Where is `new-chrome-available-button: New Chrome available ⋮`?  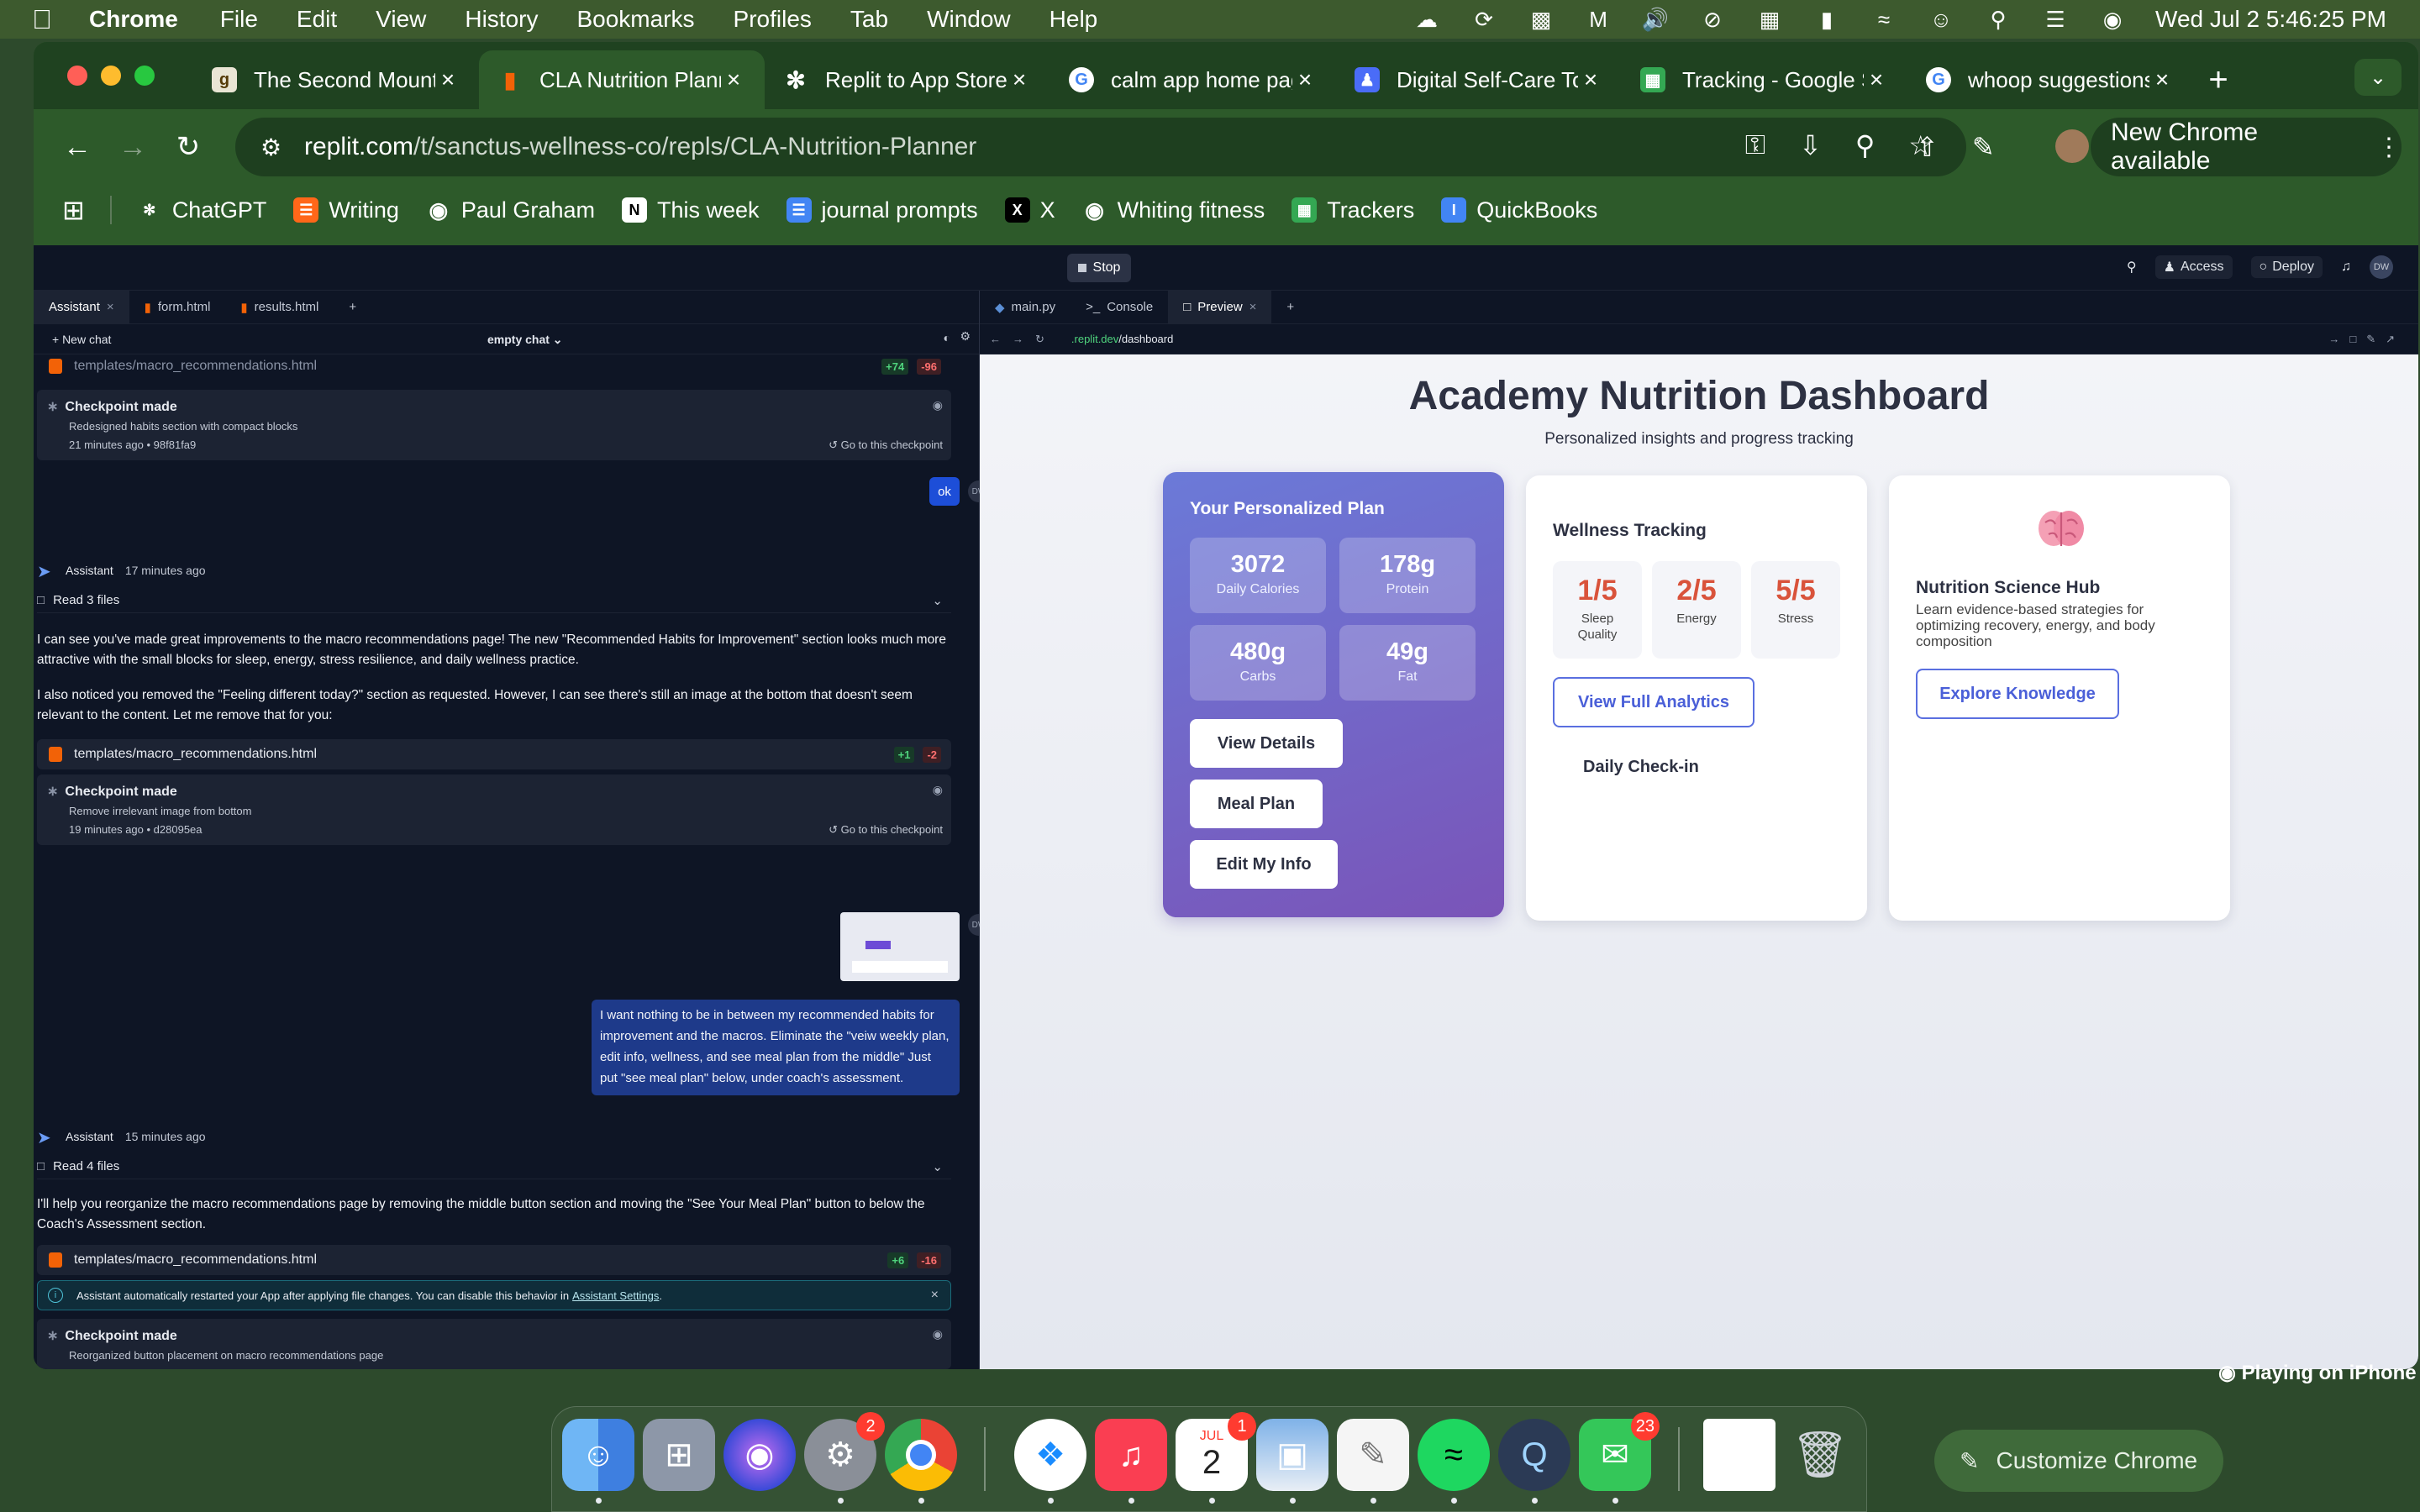
new-chrome-available-button: New Chrome available ⋮ is located at coordinates (2246, 147).